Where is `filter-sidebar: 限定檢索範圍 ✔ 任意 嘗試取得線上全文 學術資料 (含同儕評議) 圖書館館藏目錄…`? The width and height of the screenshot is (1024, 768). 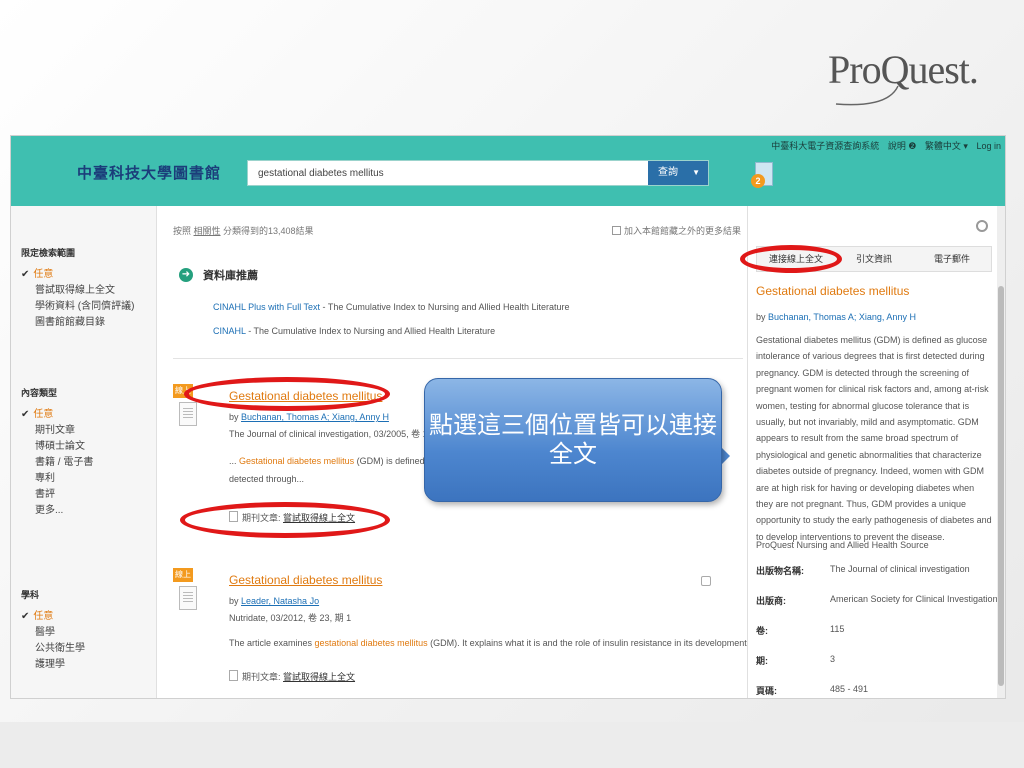
filter-sidebar: 限定檢索範圍 ✔ 任意 嘗試取得線上全文 學術資料 (含同儕評議) 圖書館館藏目錄… is located at coordinates (84, 452).